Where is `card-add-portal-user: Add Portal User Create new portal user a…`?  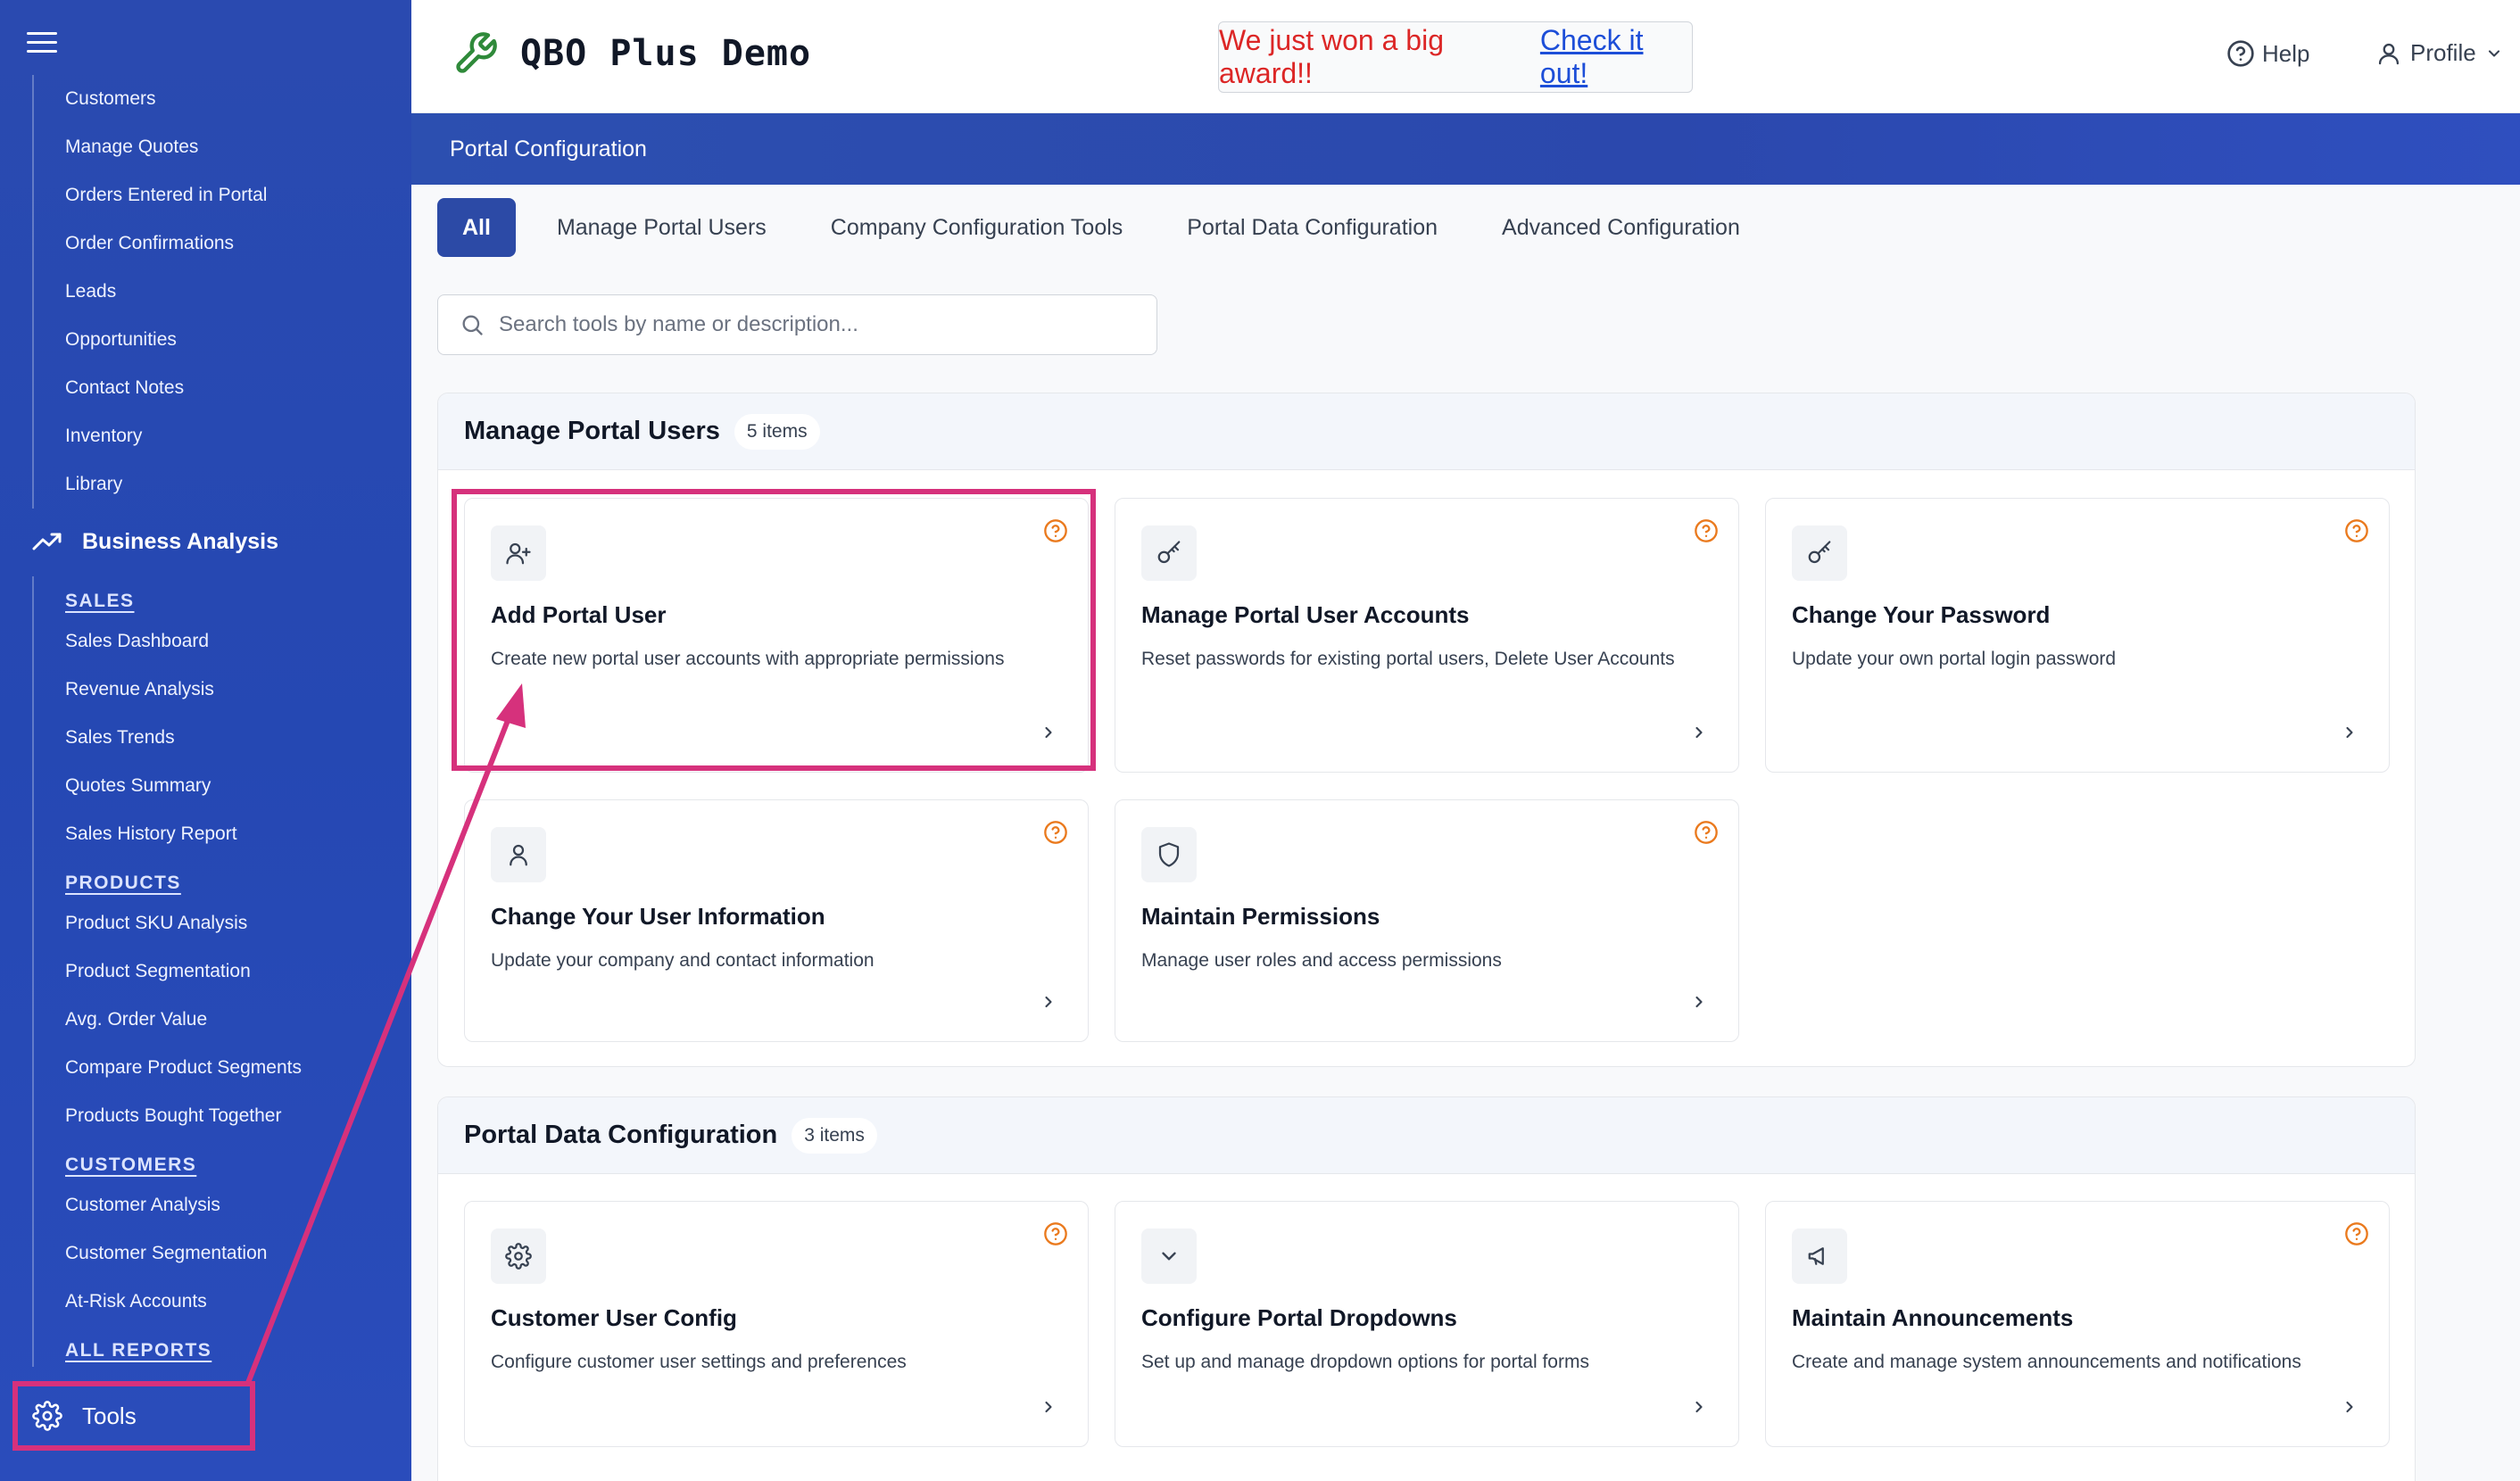 card-add-portal-user: Add Portal User Create new portal user a… is located at coordinates (776, 635).